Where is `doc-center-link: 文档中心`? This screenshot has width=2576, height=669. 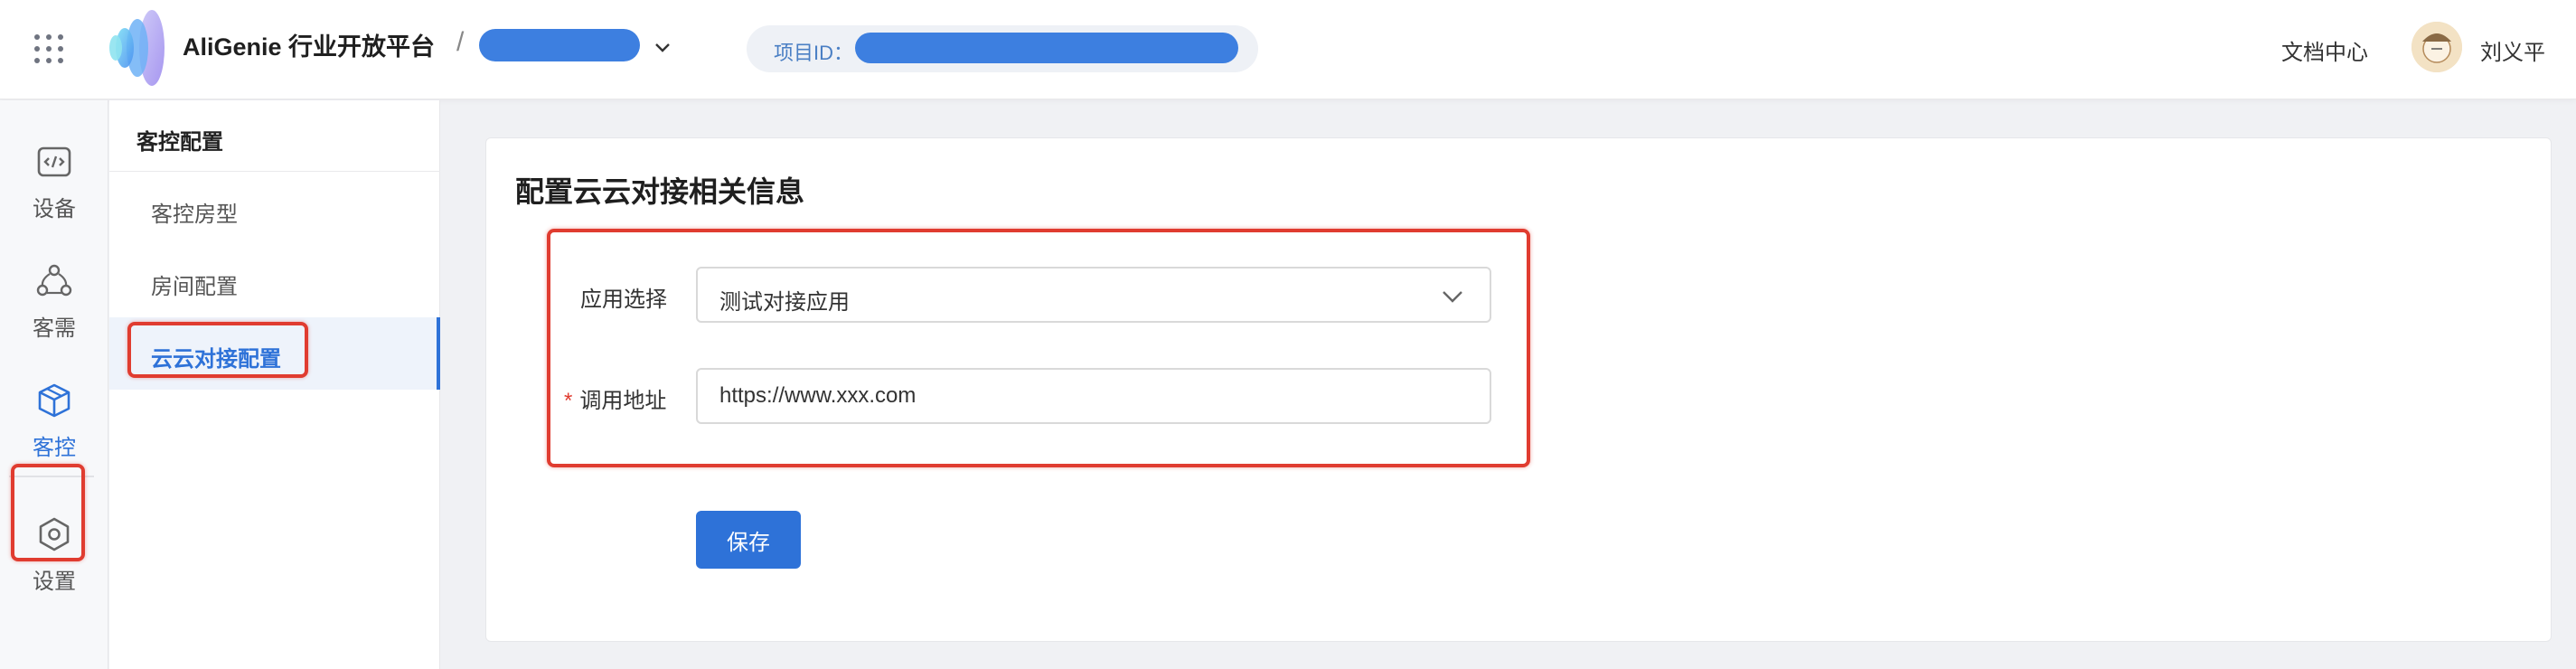 doc-center-link: 文档中心 is located at coordinates (2324, 50).